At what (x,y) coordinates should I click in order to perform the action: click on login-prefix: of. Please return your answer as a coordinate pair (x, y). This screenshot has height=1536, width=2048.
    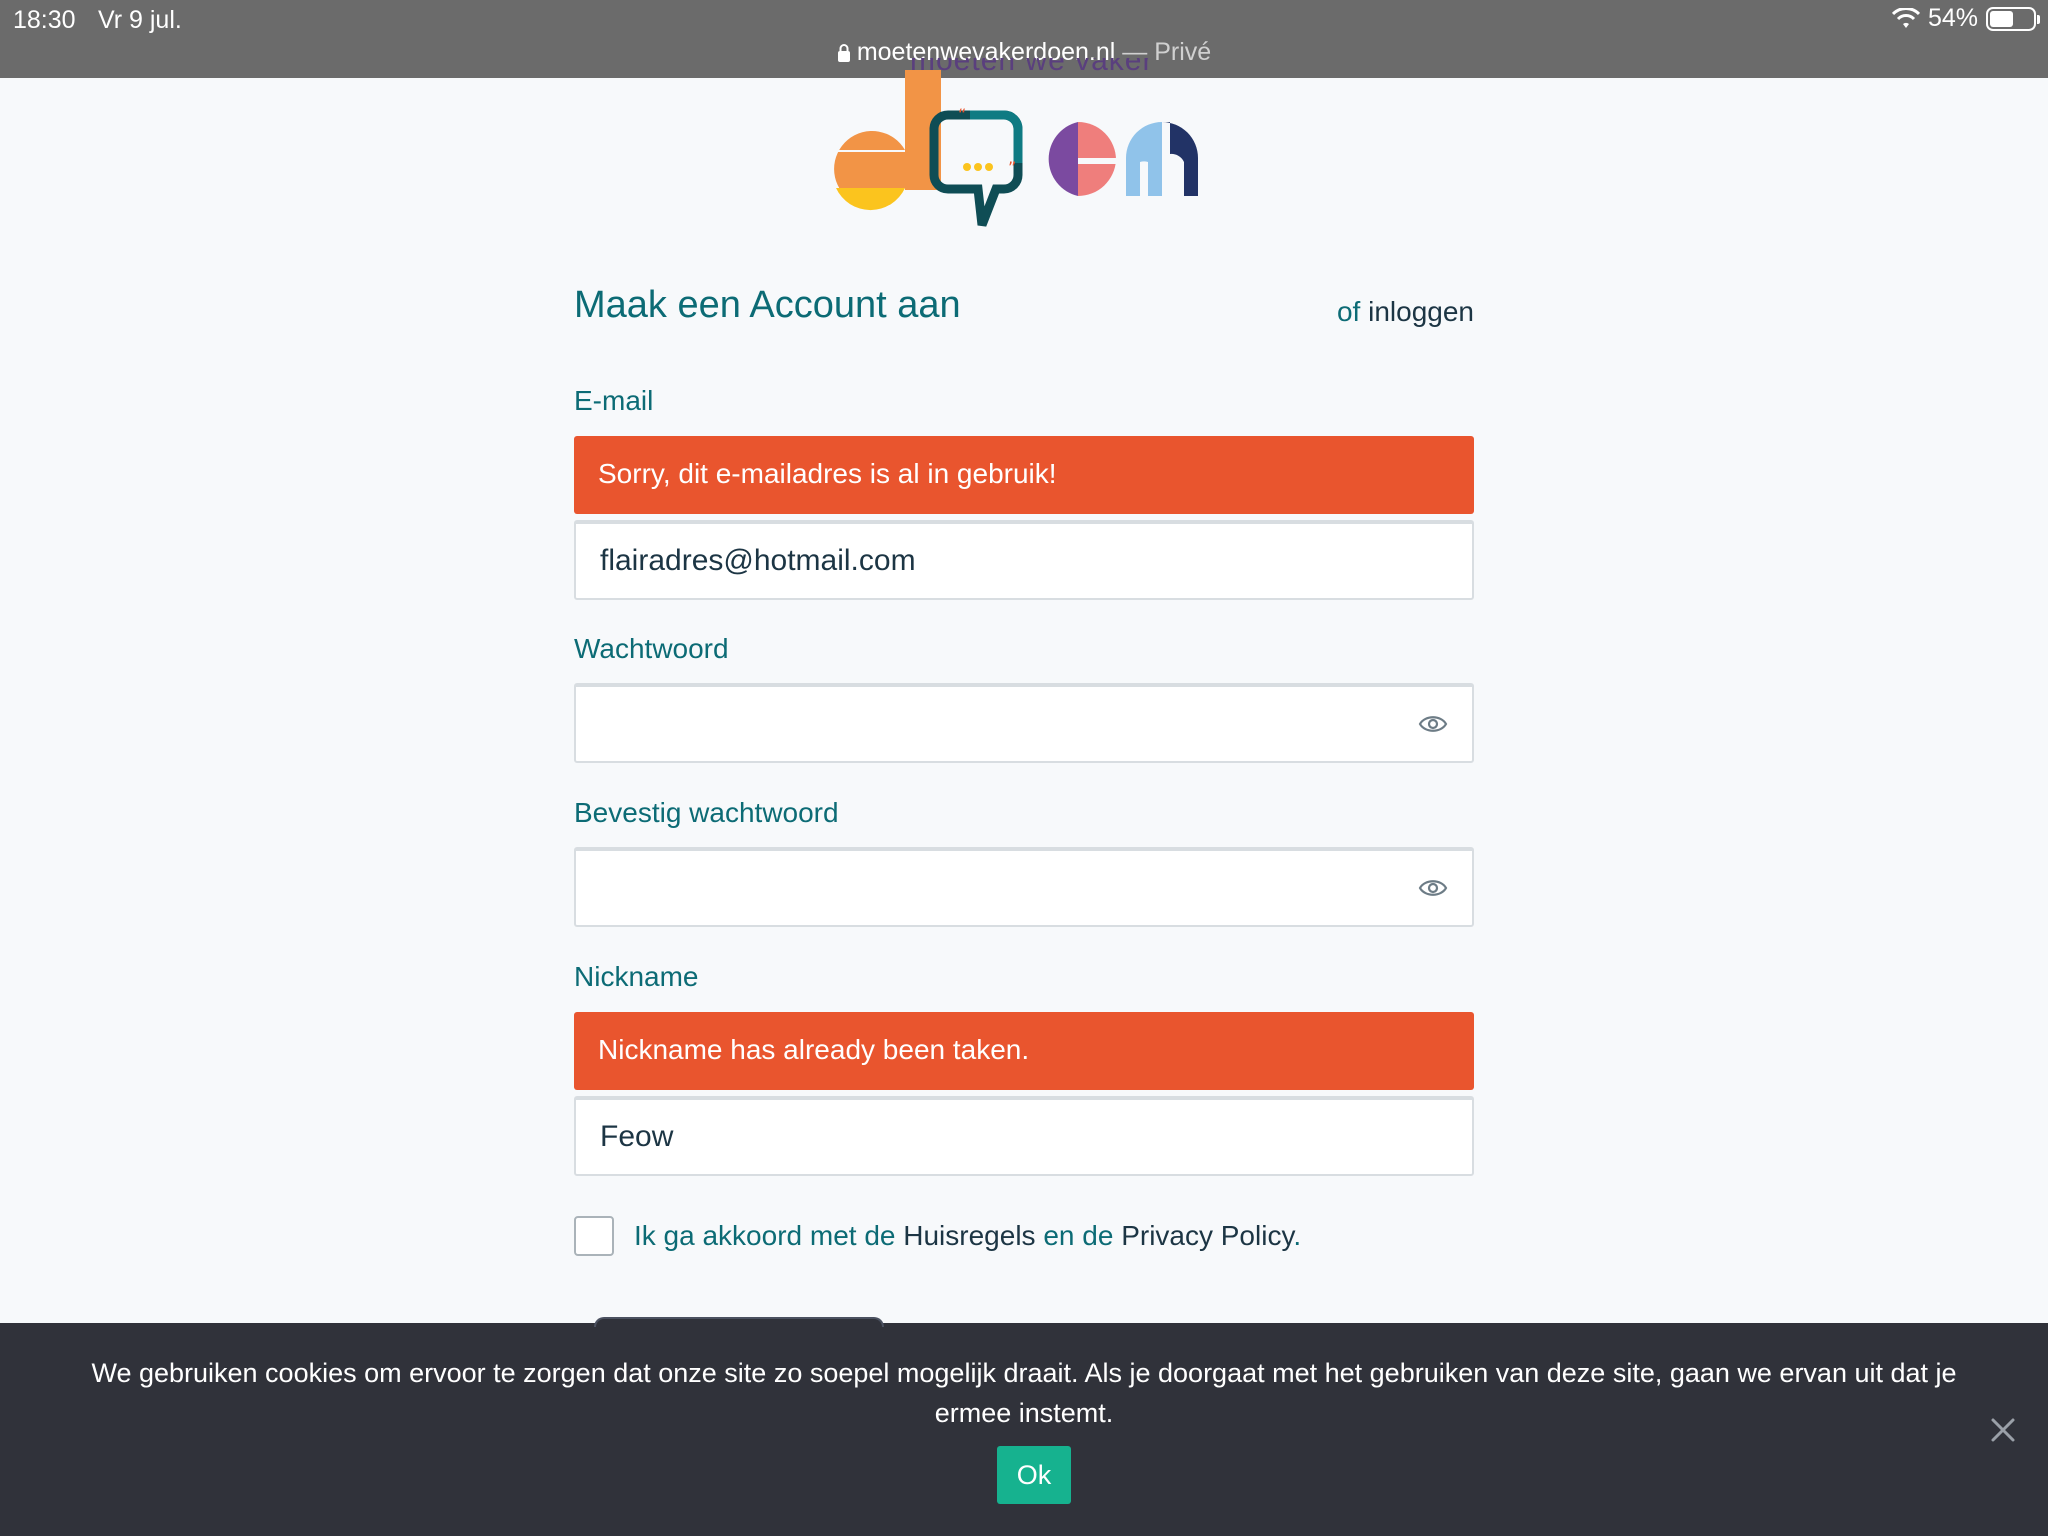
    Looking at the image, I should click on (1348, 311).